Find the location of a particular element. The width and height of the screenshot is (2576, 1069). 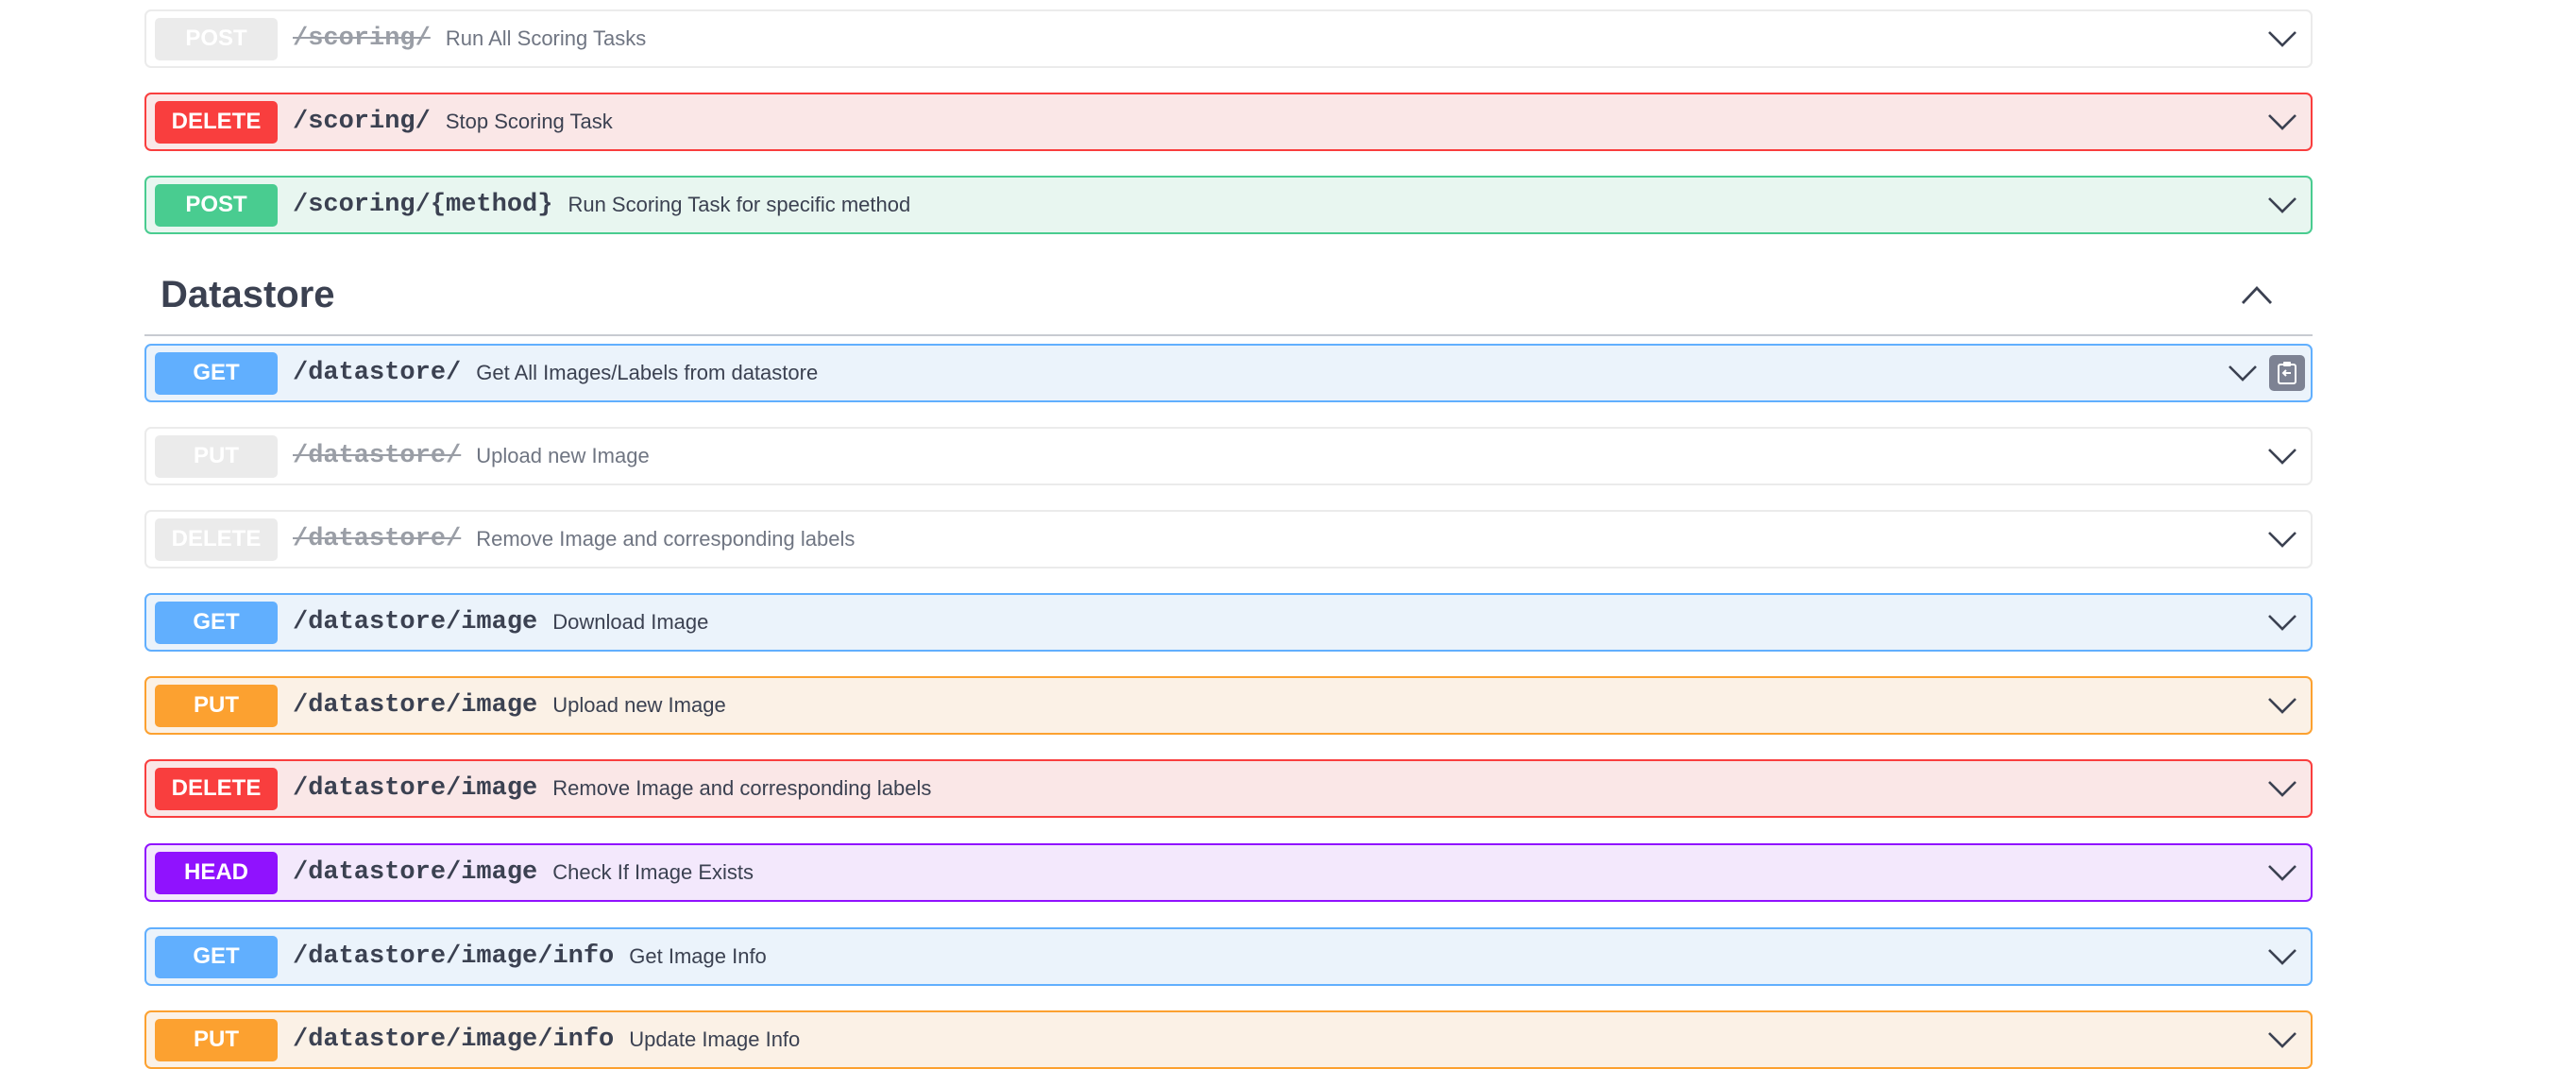

op-summary: Download Image is located at coordinates (630, 622).